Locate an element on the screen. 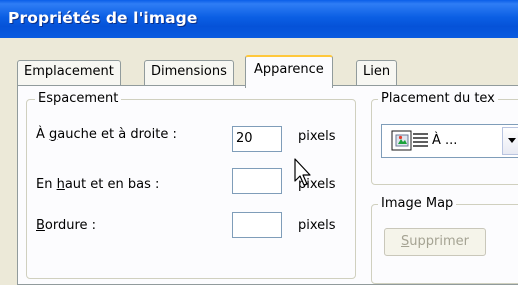 The image size is (518, 285). chevron-down-icon is located at coordinates (512, 140).